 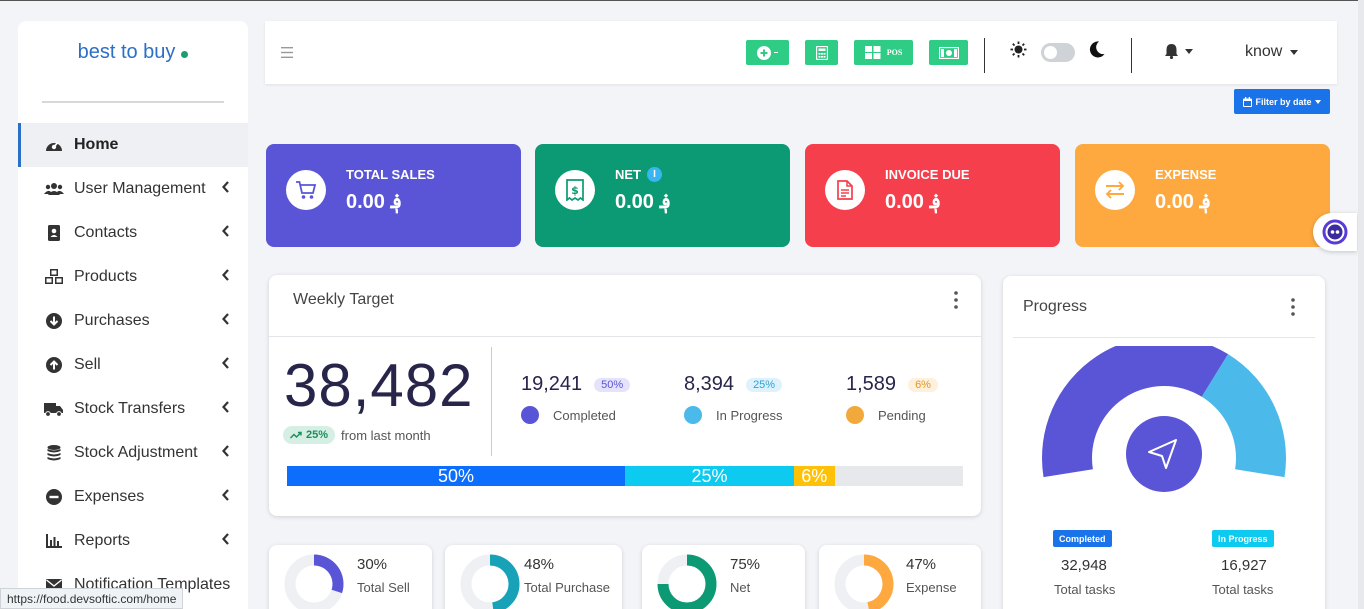 I want to click on gauge-center, so click(x=1164, y=454).